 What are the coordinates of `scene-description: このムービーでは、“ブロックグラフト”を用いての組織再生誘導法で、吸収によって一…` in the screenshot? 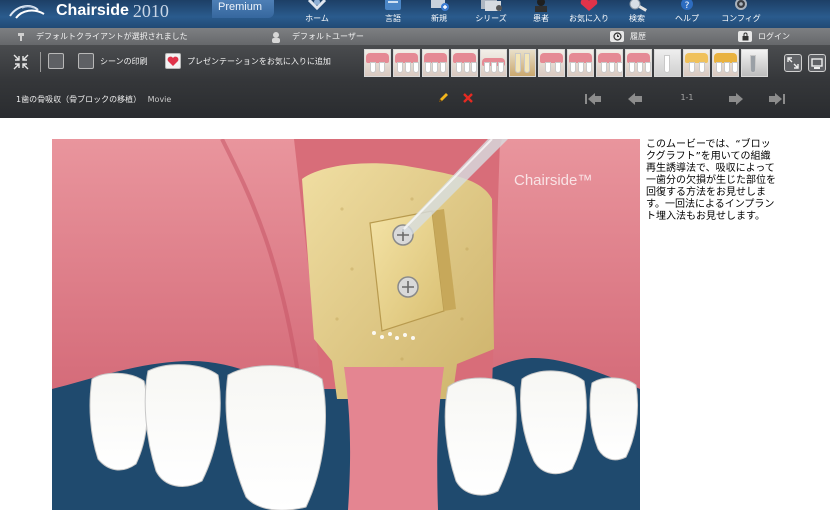 It's located at (711, 180).